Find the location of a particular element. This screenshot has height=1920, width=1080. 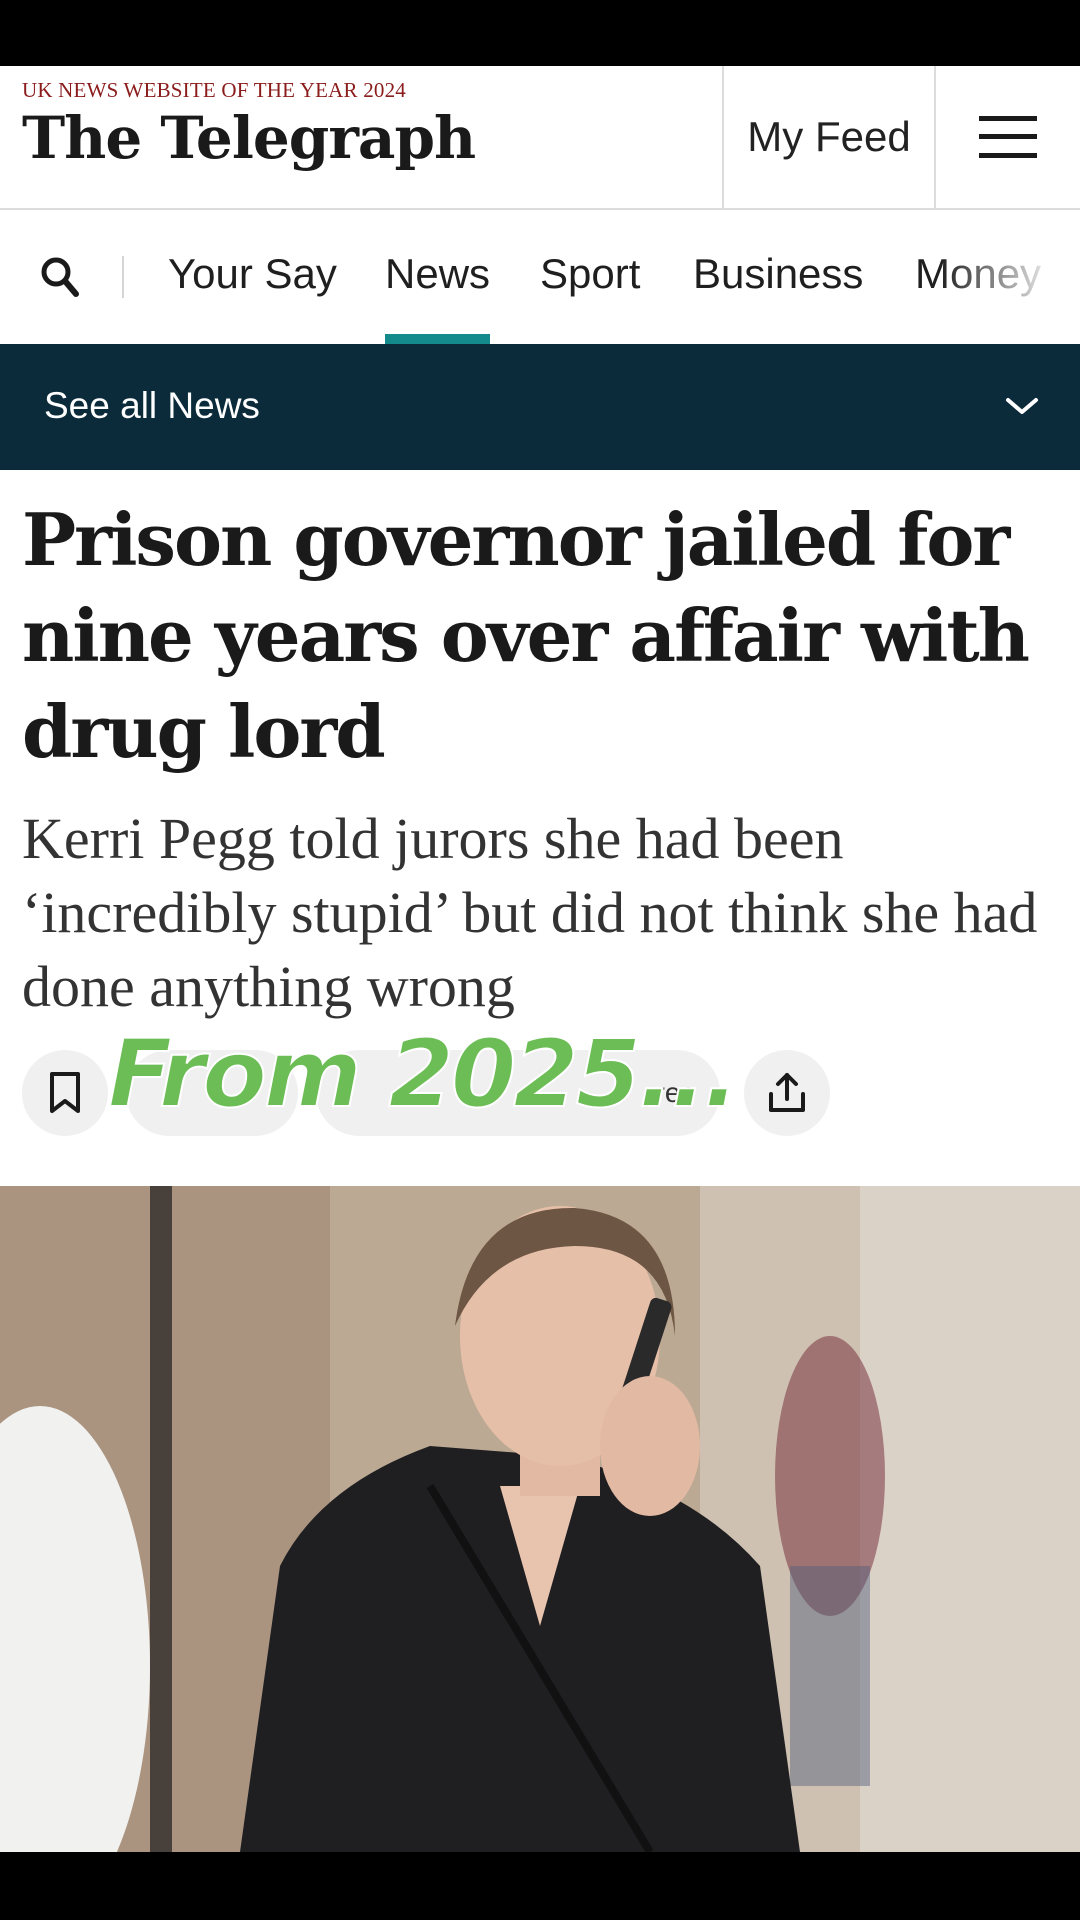

nav-item-news: News is located at coordinates (438, 277).